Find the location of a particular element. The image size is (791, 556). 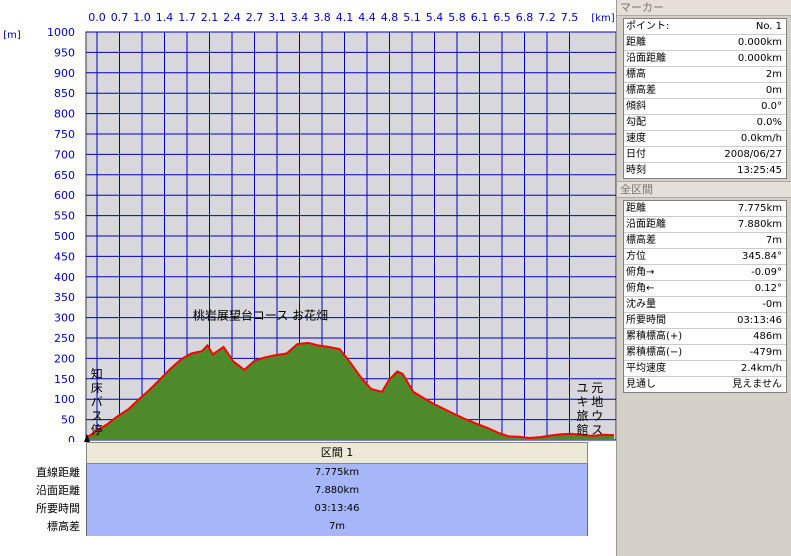

marker-row: 日付 2008/06/27 is located at coordinates (705, 155).